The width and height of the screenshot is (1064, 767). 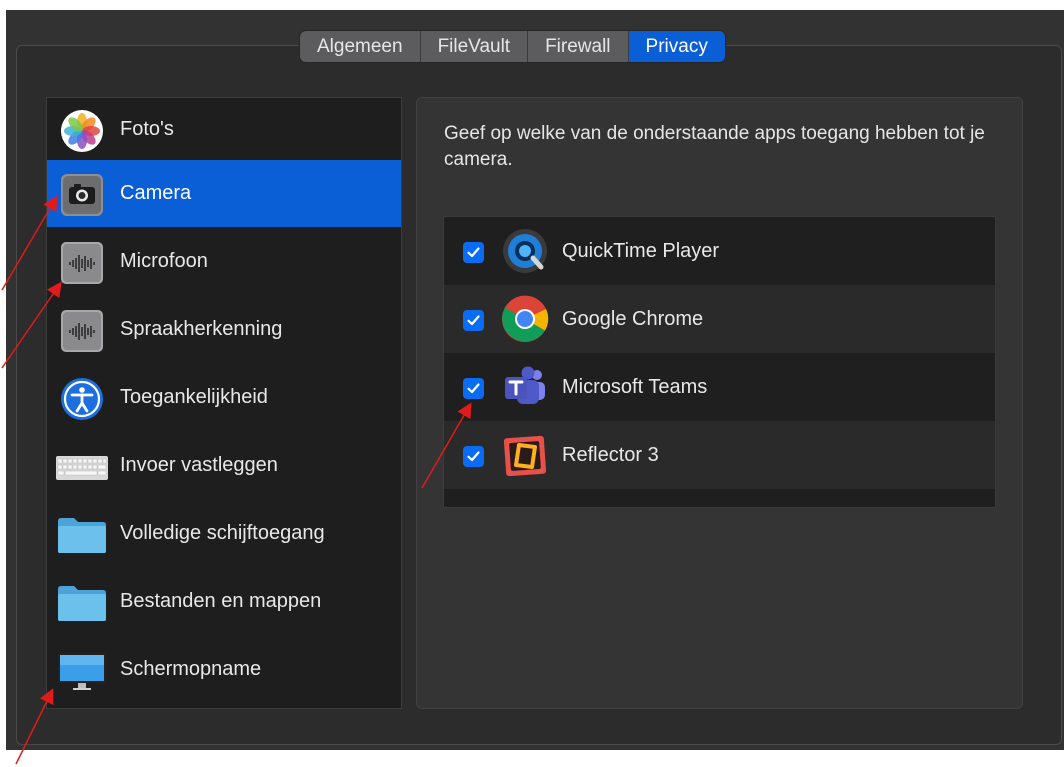 What do you see at coordinates (82, 195) in the screenshot?
I see `camera-icon` at bounding box center [82, 195].